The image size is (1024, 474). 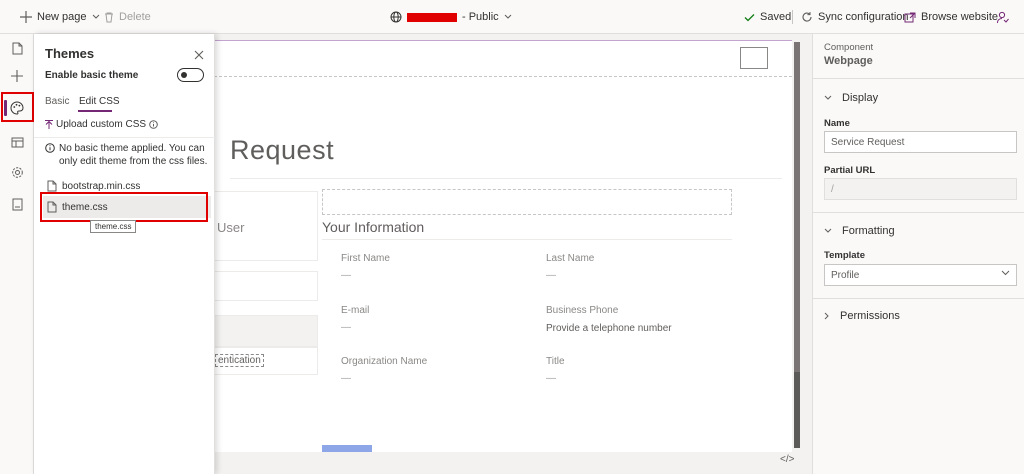 What do you see at coordinates (797, 207) in the screenshot?
I see `canvas-scrollbar-thumb` at bounding box center [797, 207].